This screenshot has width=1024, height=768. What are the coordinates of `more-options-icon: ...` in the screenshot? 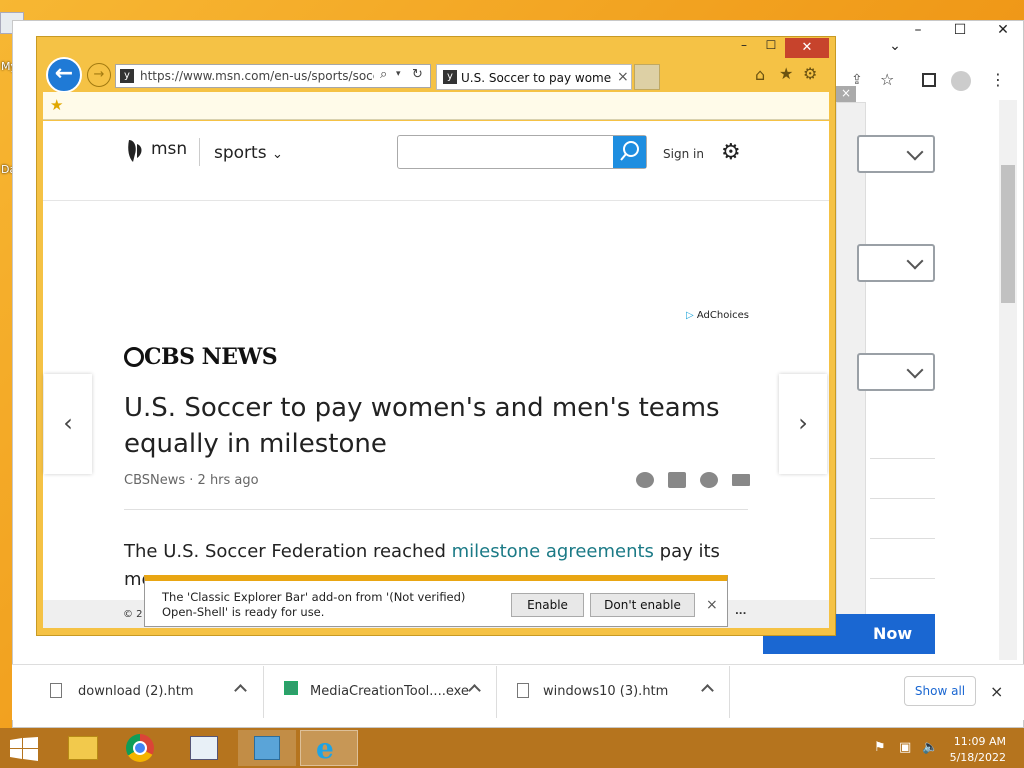 It's located at (740, 611).